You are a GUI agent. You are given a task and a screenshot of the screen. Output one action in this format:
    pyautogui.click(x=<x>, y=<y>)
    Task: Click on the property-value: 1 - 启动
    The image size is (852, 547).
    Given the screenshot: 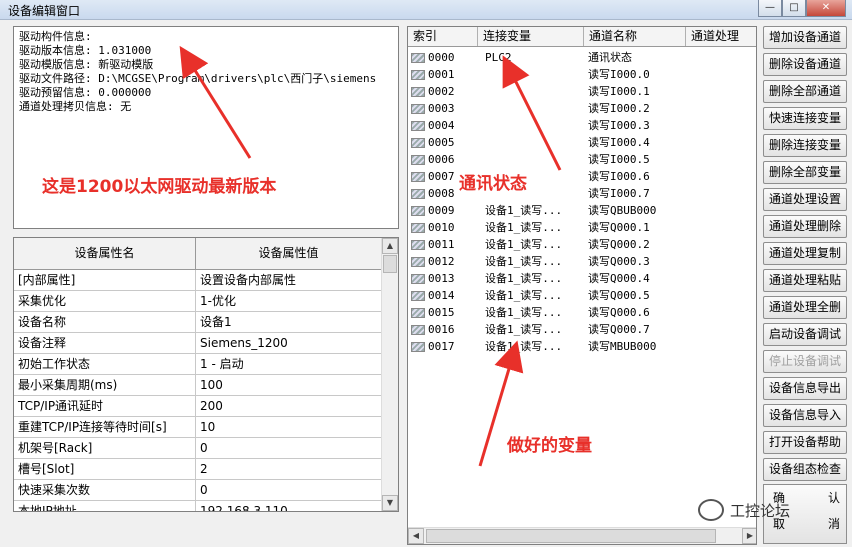 What is the action you would take?
    pyautogui.click(x=289, y=364)
    